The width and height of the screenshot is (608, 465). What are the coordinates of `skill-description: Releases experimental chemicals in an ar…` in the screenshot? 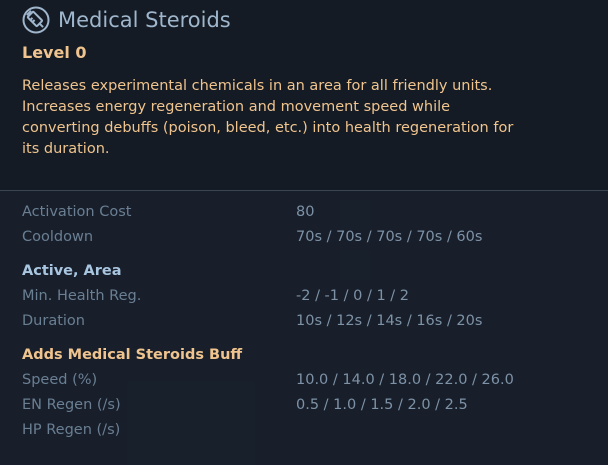 It's located at (268, 117).